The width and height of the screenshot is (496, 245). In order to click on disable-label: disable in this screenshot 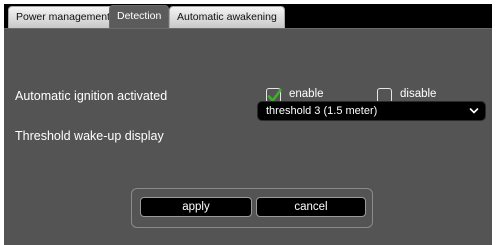, I will do `click(418, 94)`.